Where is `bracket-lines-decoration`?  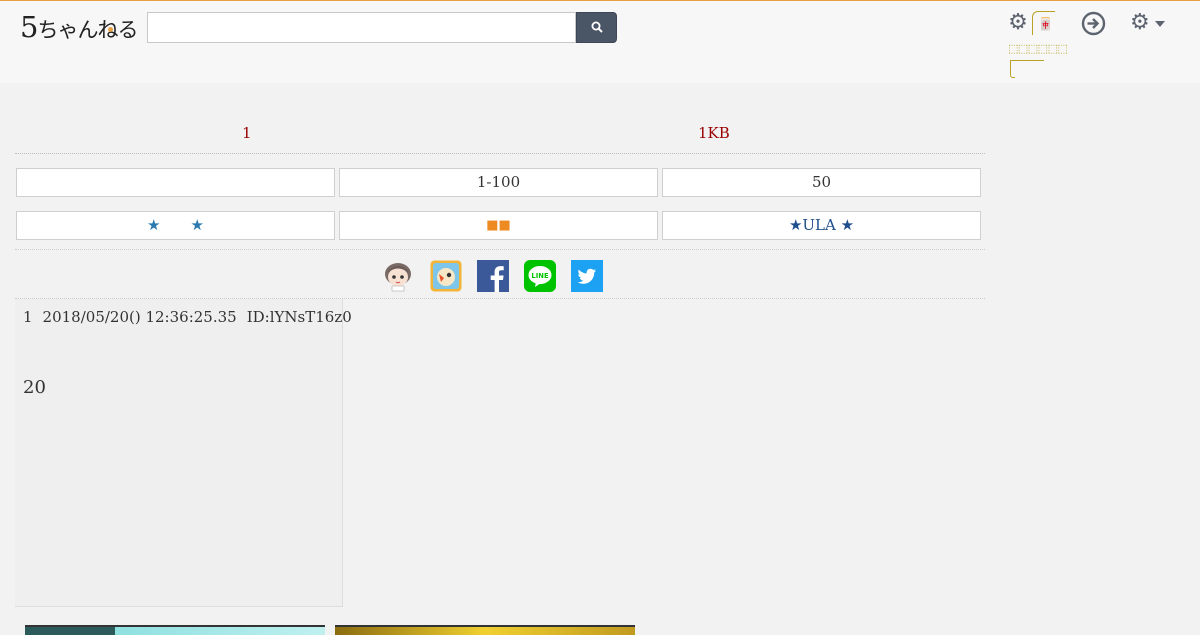 bracket-lines-decoration is located at coordinates (1027, 69).